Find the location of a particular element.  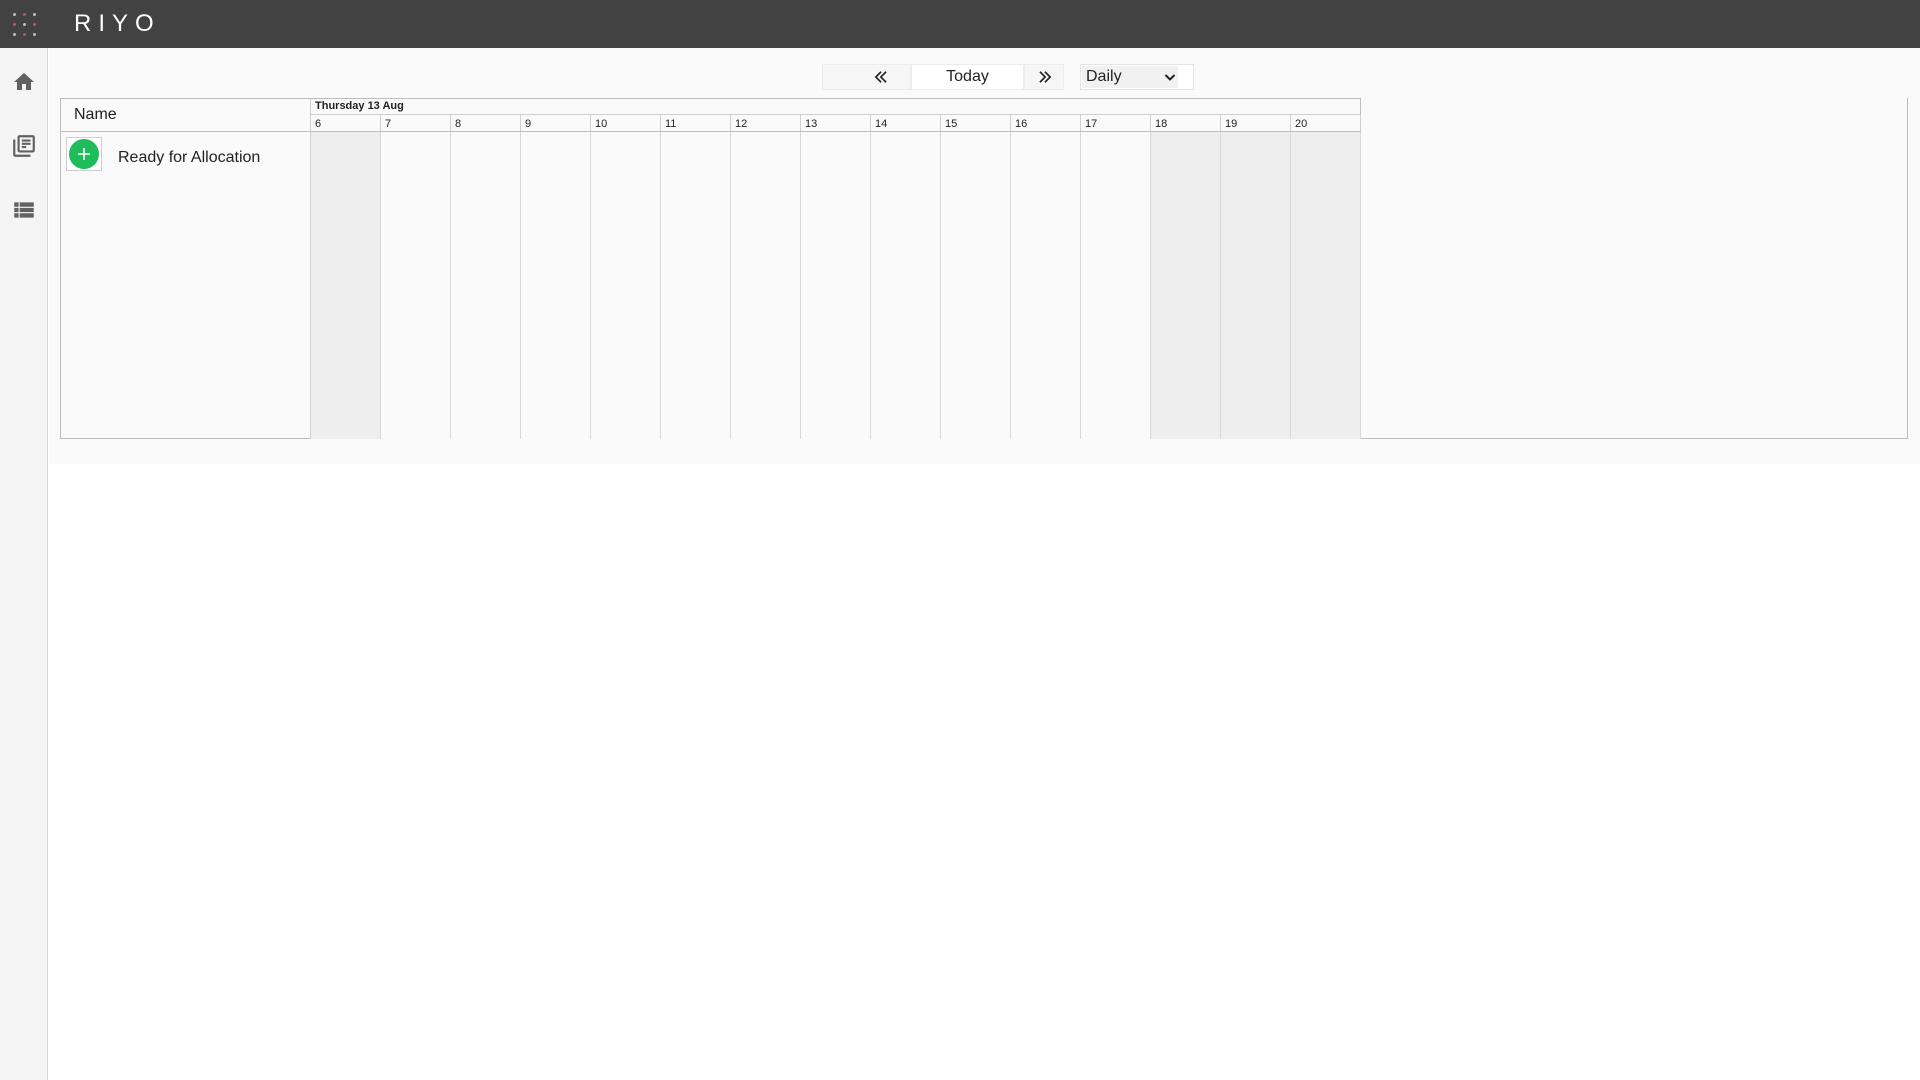

apps-grid-icon is located at coordinates (24, 24).